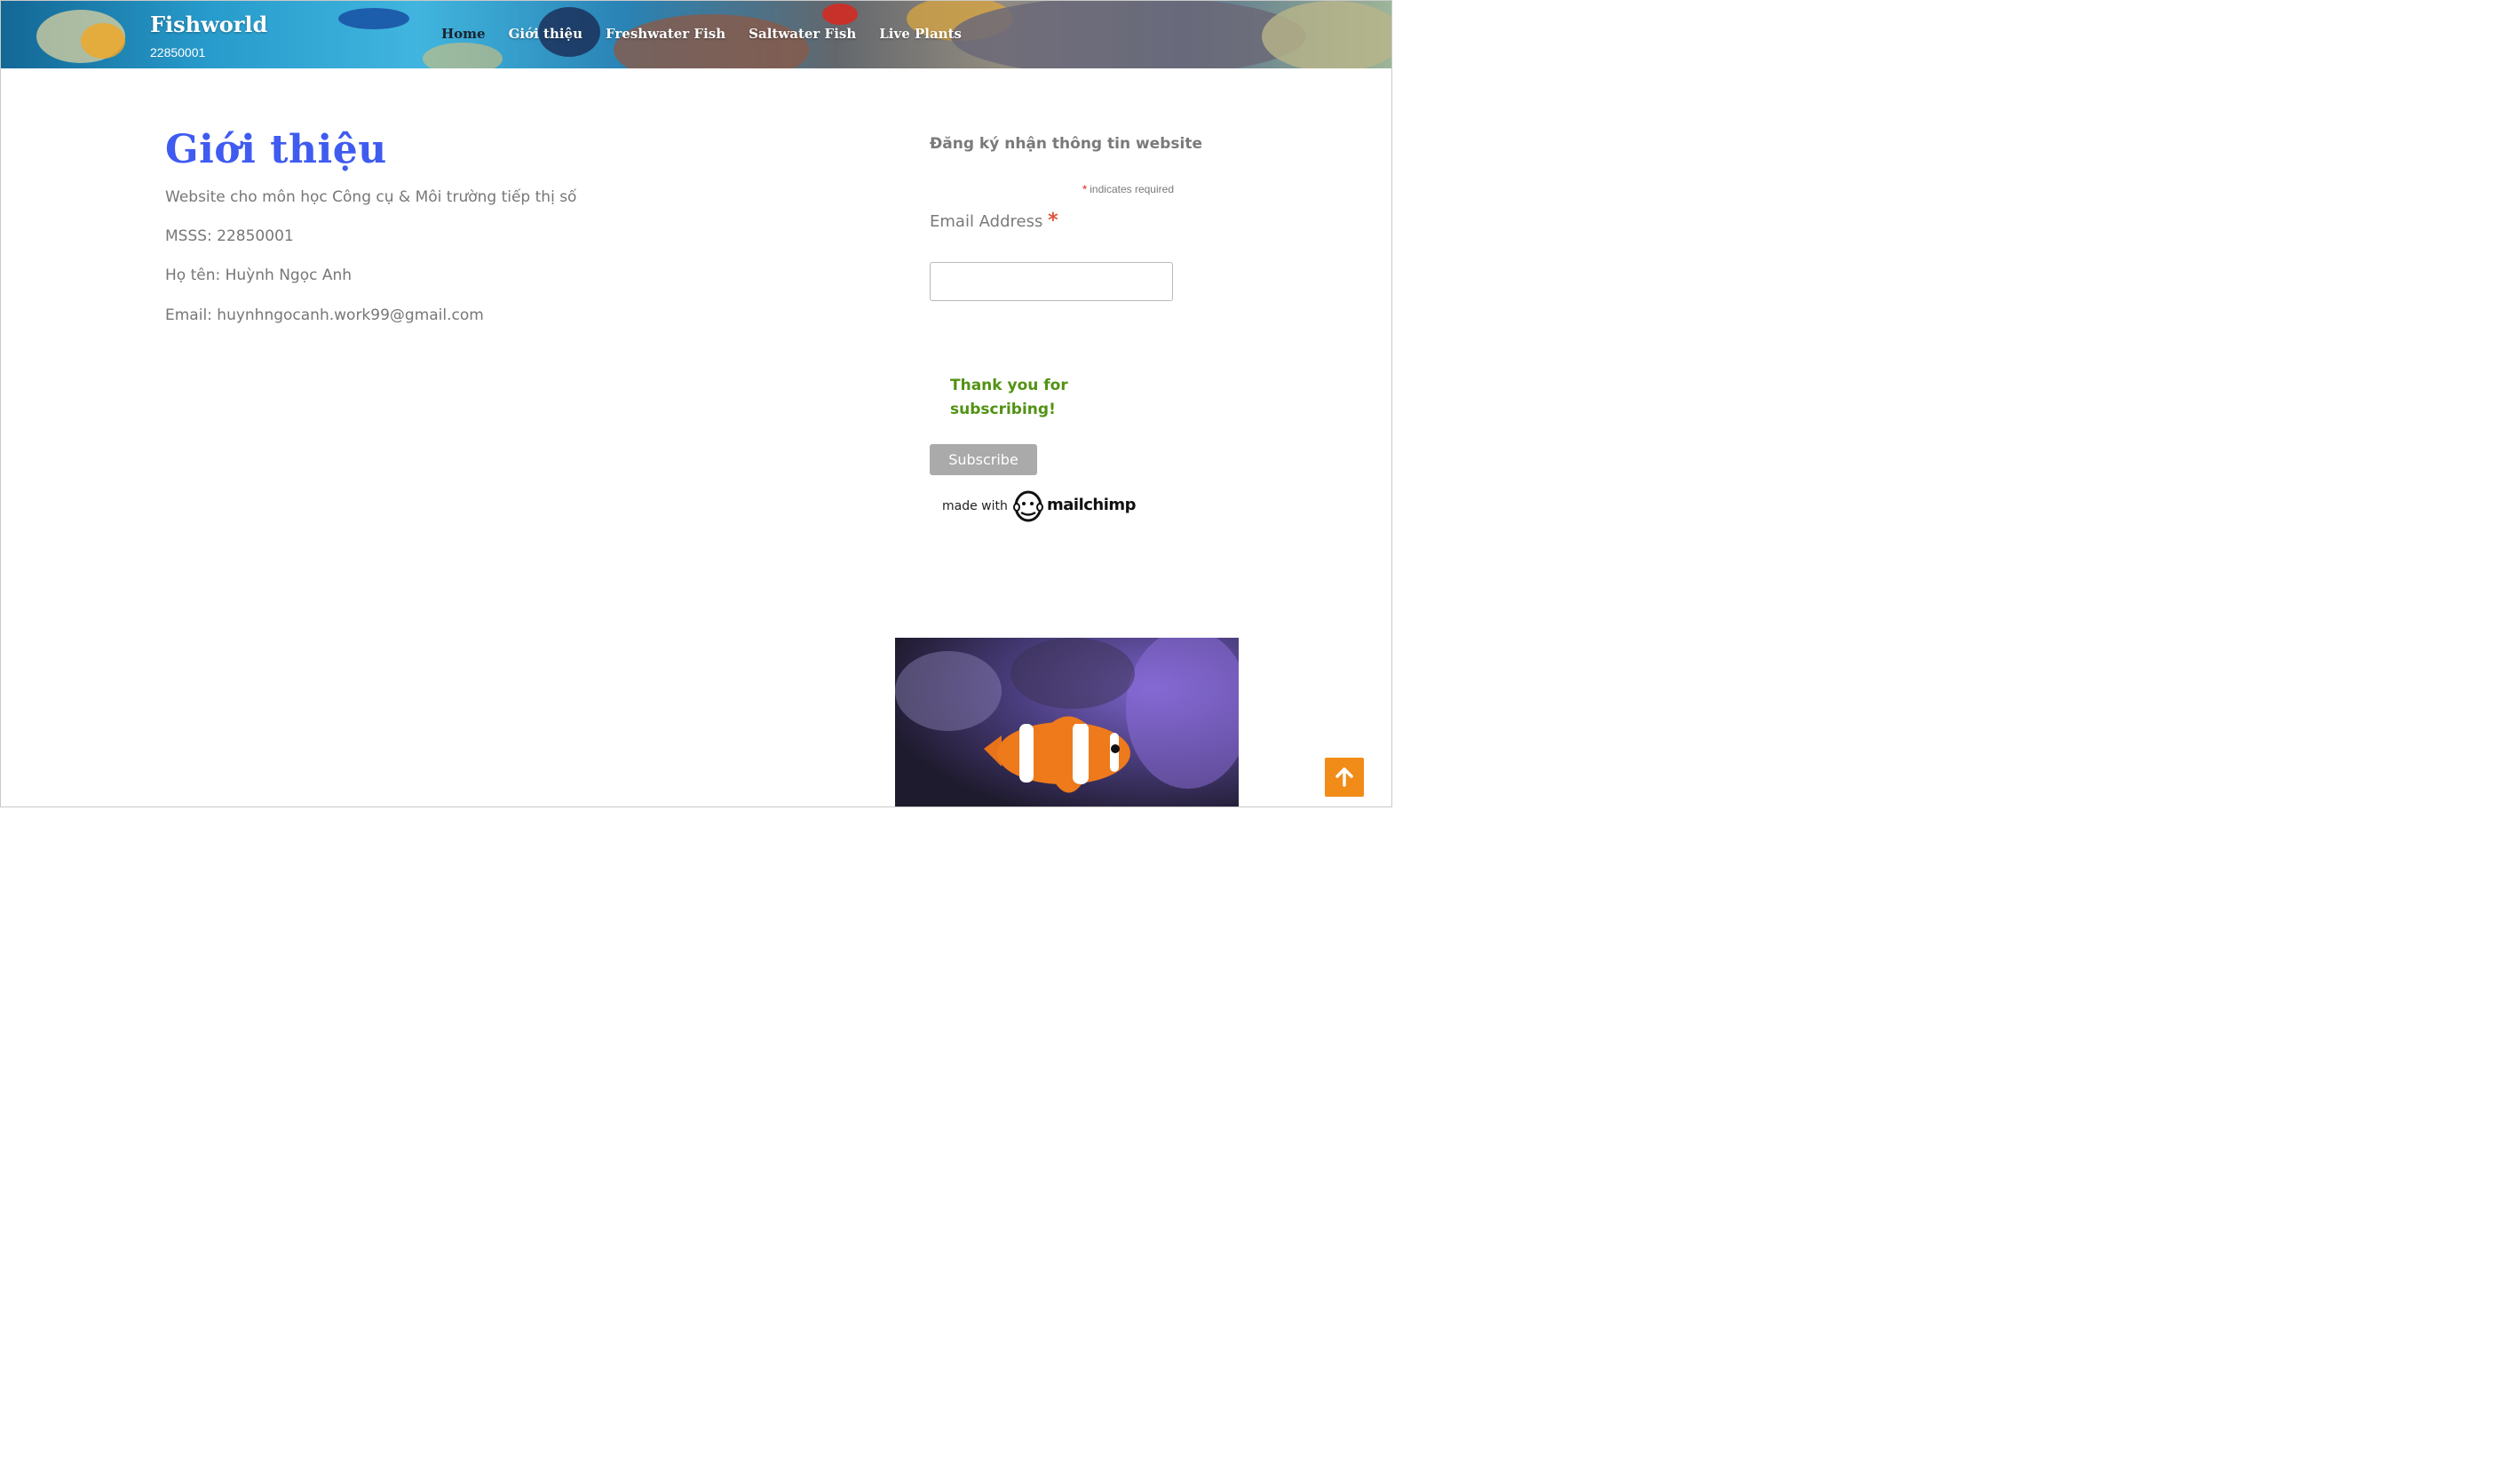 This screenshot has width=2520, height=1462. What do you see at coordinates (276, 149) in the screenshot?
I see `page-title: Giới thiệu` at bounding box center [276, 149].